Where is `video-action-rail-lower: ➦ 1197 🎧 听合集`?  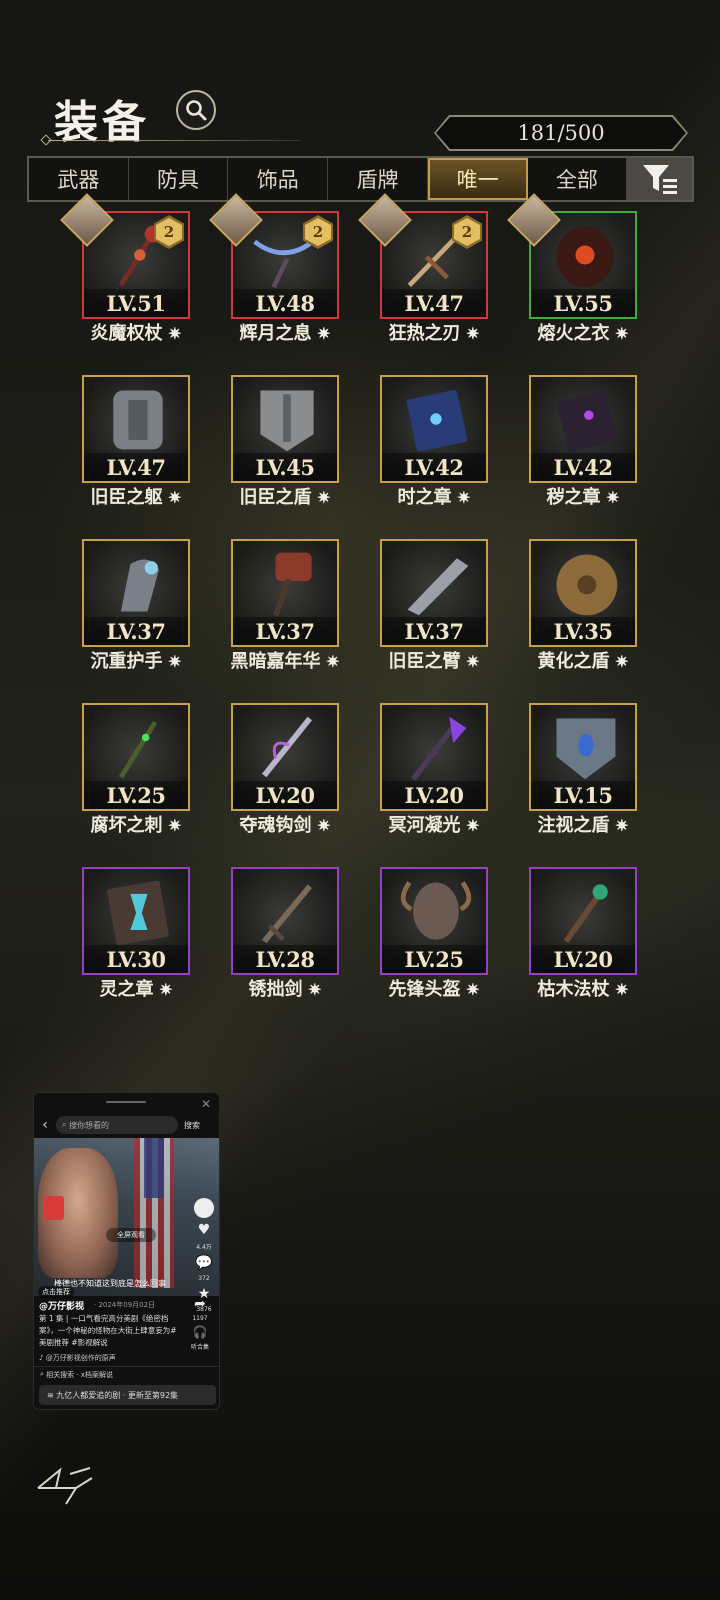
video-action-rail-lower: ➦ 1197 🎧 听合集 is located at coordinates (200, 1323).